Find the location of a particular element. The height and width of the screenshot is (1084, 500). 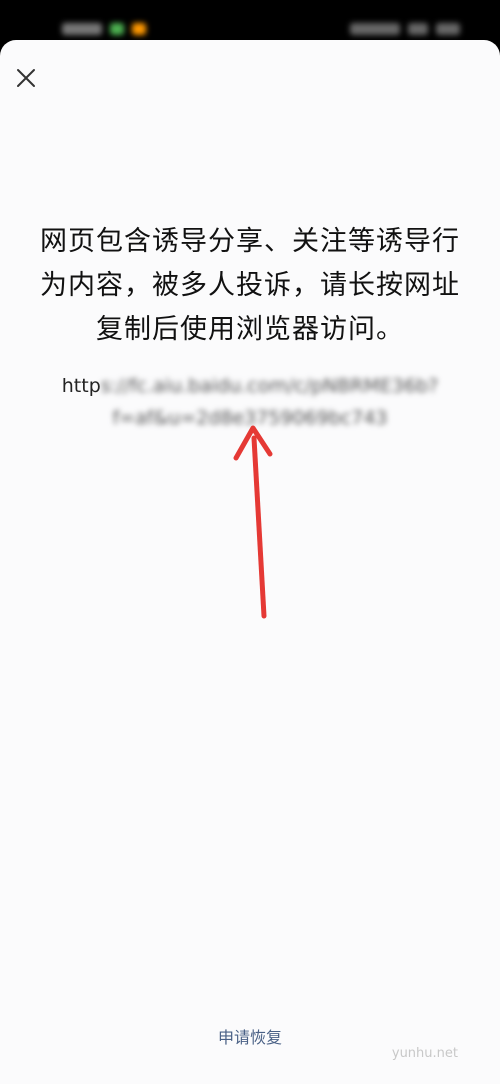

status-icons-right is located at coordinates (395, 29).